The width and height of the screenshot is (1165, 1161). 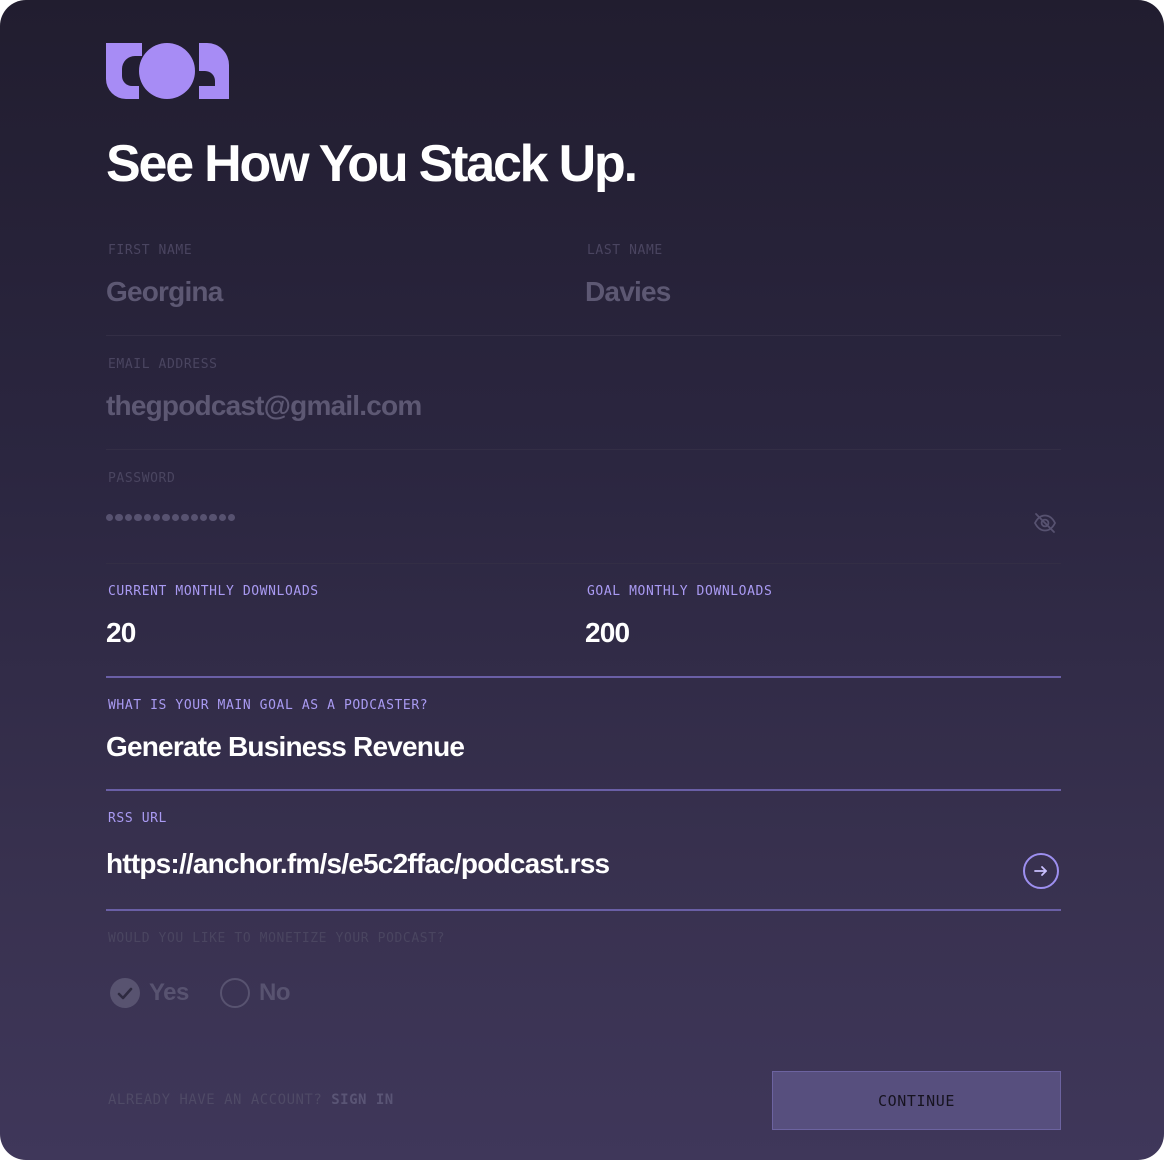 I want to click on password-field, so click(x=171, y=518).